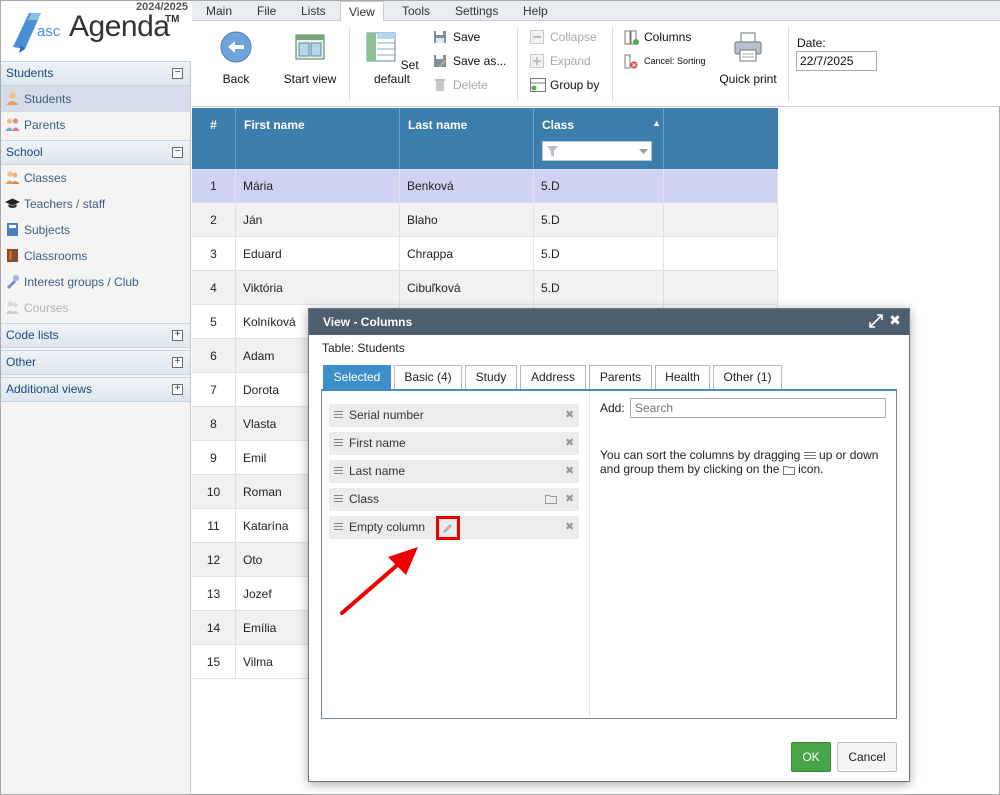 This screenshot has width=1000, height=795. I want to click on tab-parents: Parents, so click(620, 377).